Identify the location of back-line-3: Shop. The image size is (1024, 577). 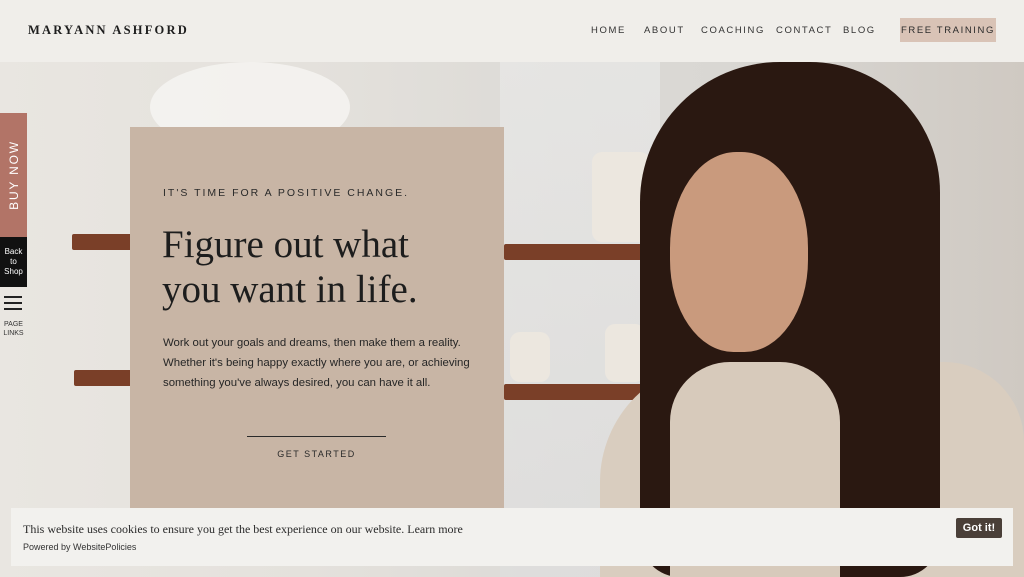
(13, 271).